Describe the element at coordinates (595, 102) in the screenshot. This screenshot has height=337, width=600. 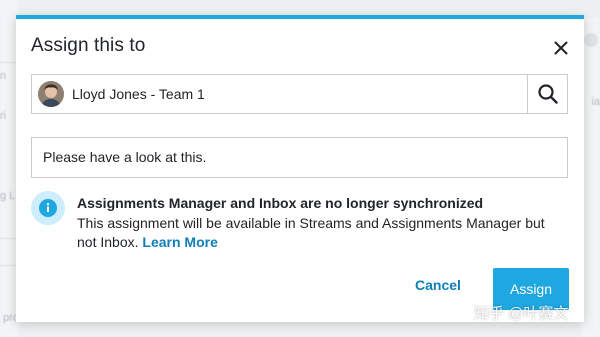
I see `background-text: ia` at that location.